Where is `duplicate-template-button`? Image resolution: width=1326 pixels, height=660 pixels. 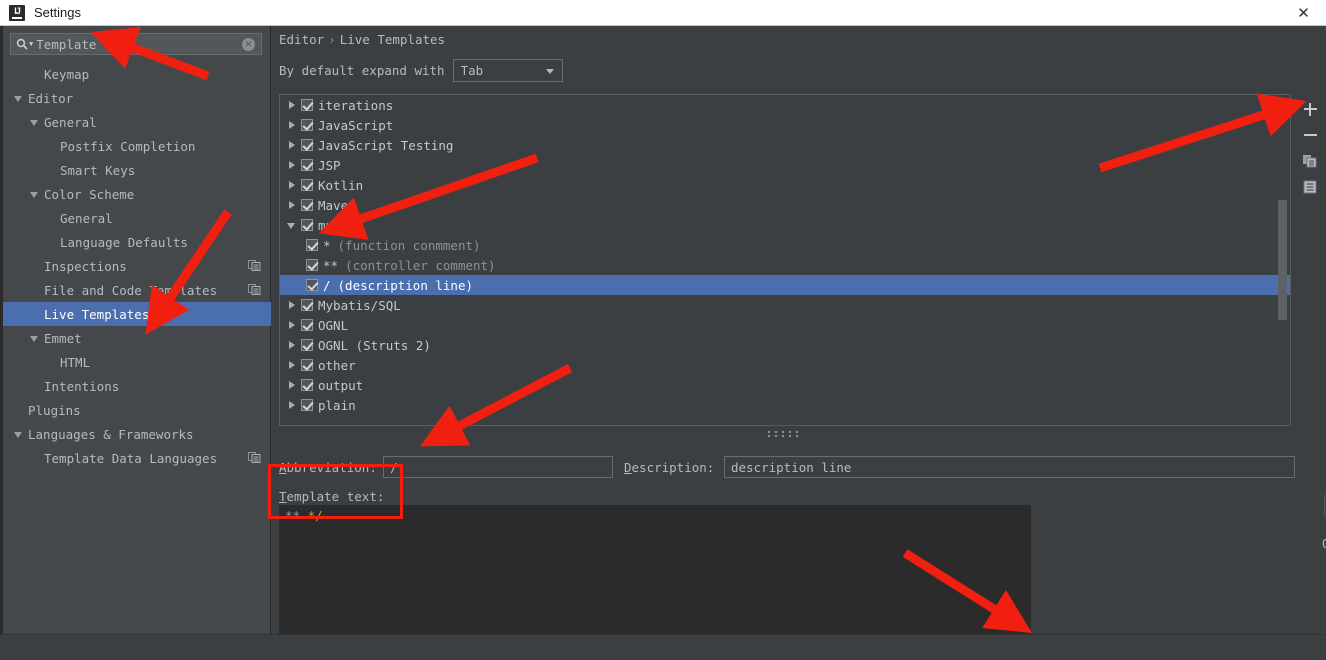
duplicate-template-button is located at coordinates (1310, 161).